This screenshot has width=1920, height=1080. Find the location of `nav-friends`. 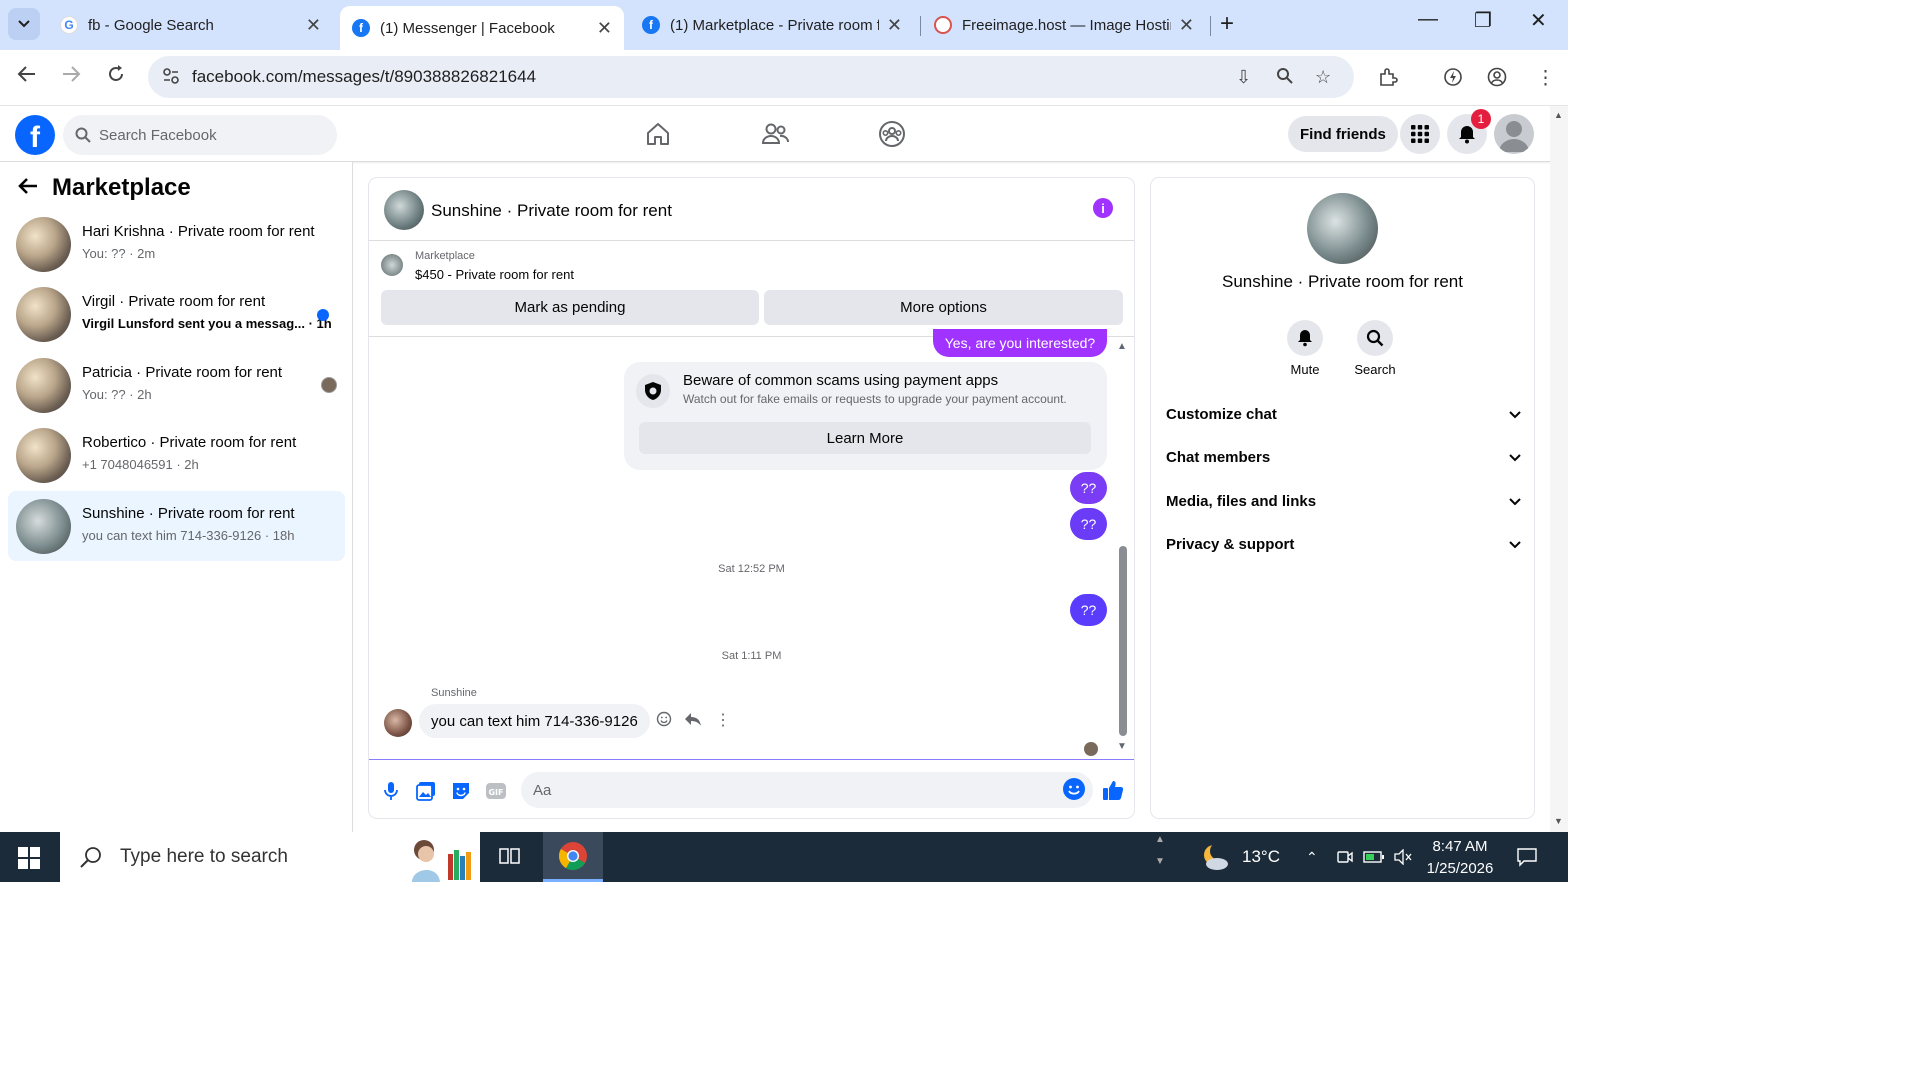

nav-friends is located at coordinates (775, 134).